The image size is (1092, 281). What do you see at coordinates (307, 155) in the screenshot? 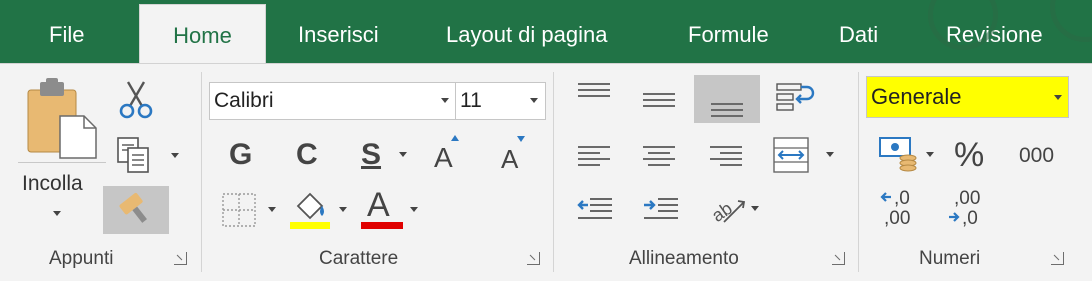
I see `italic-button: C` at bounding box center [307, 155].